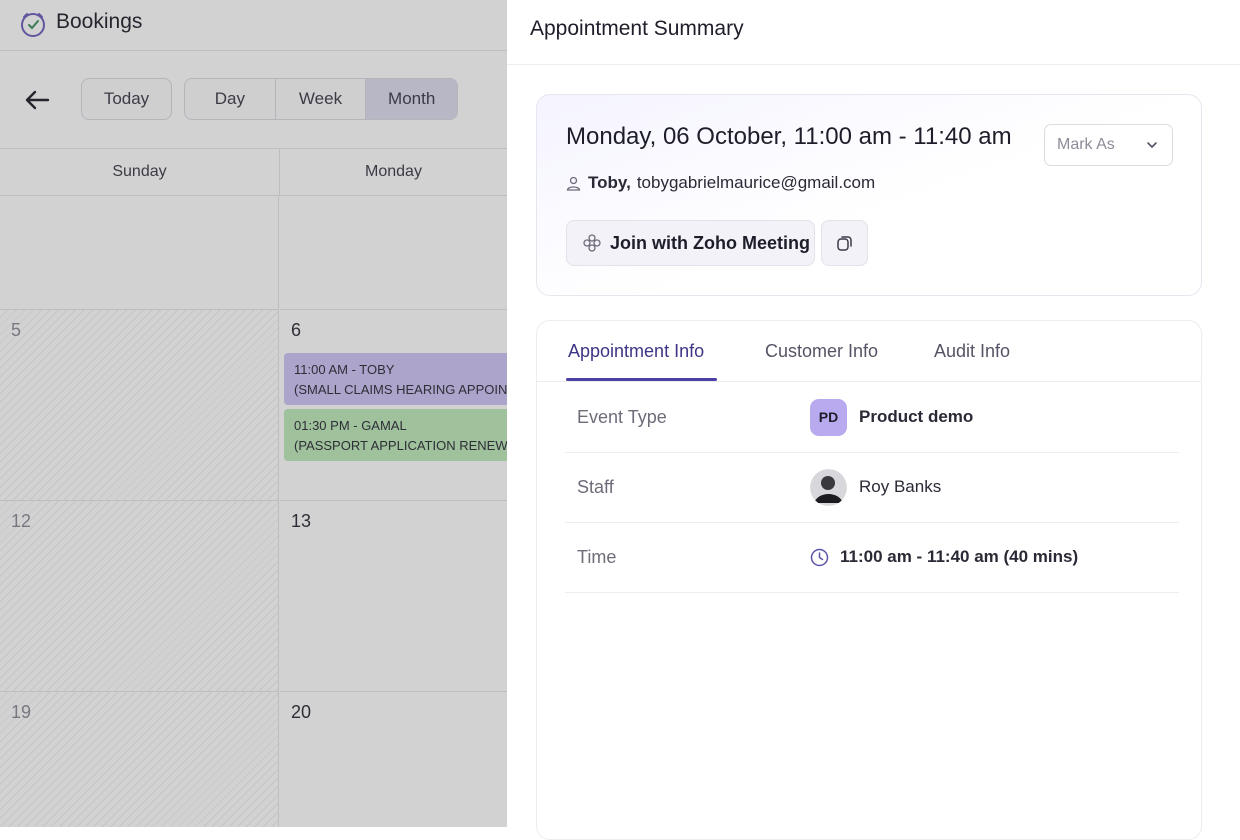 The width and height of the screenshot is (1240, 840). I want to click on tab-customer-info: Customer Info, so click(821, 351).